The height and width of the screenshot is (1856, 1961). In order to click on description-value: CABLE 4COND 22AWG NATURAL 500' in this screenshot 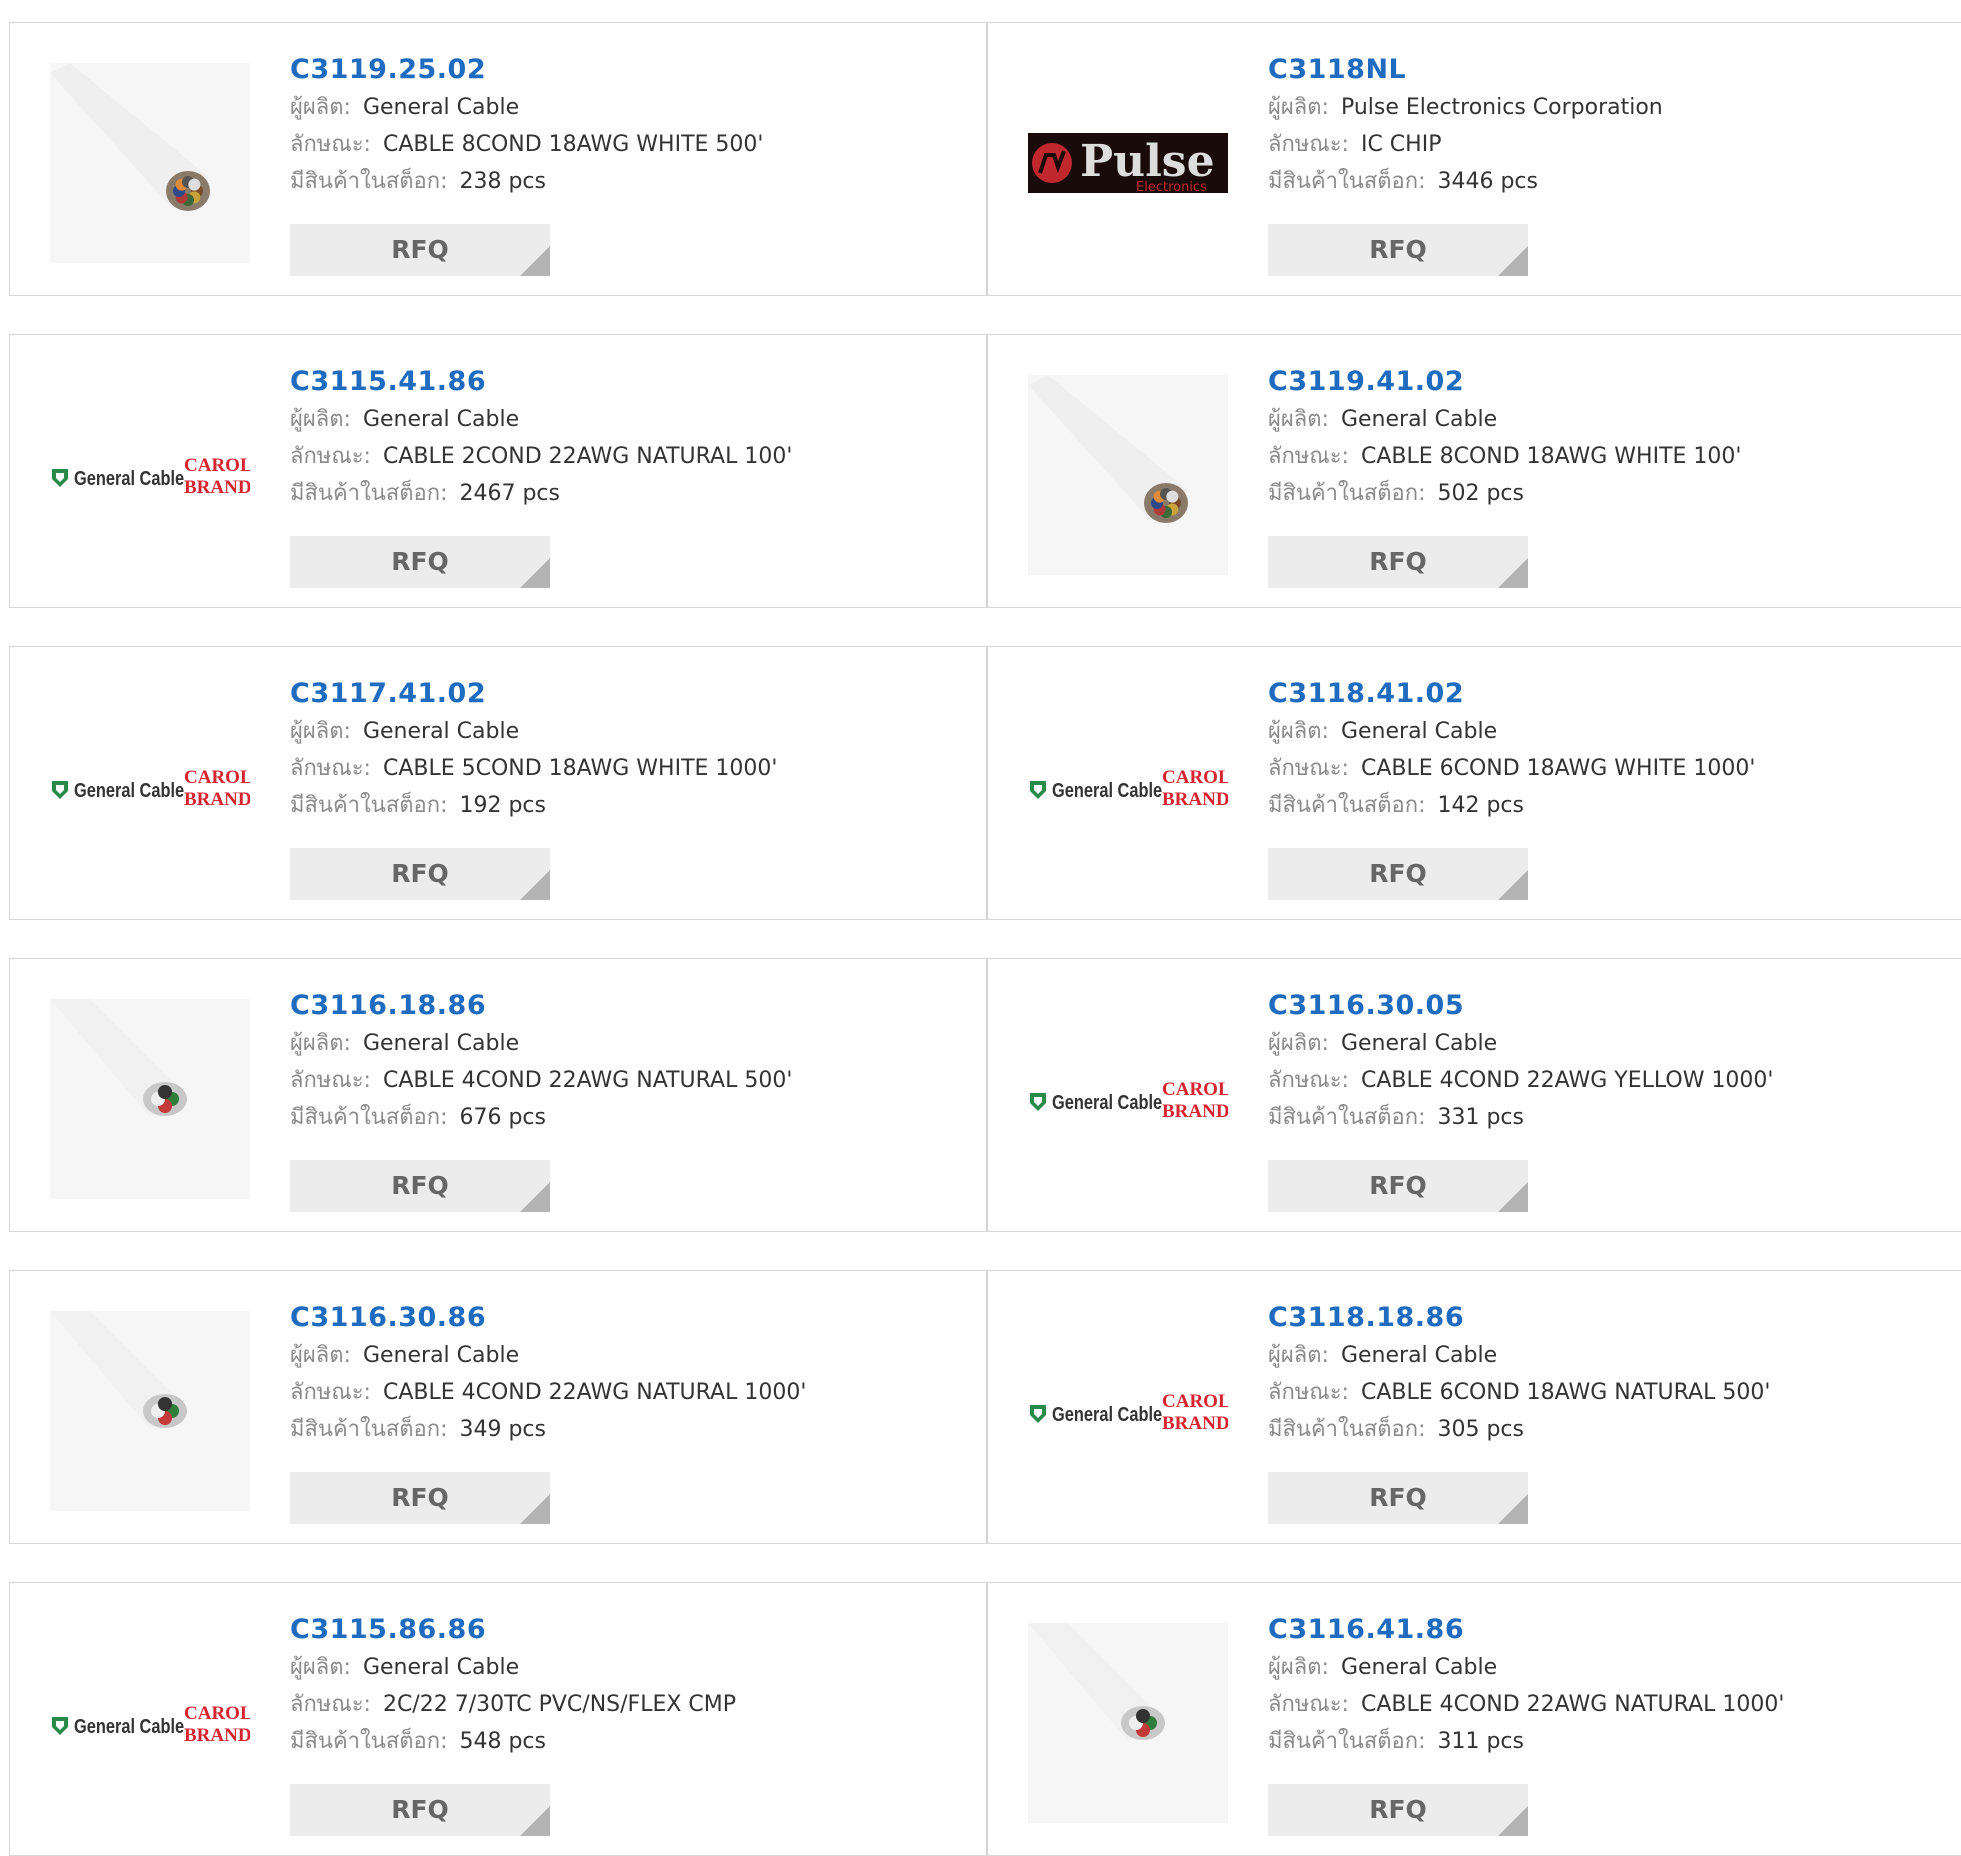, I will do `click(587, 1080)`.